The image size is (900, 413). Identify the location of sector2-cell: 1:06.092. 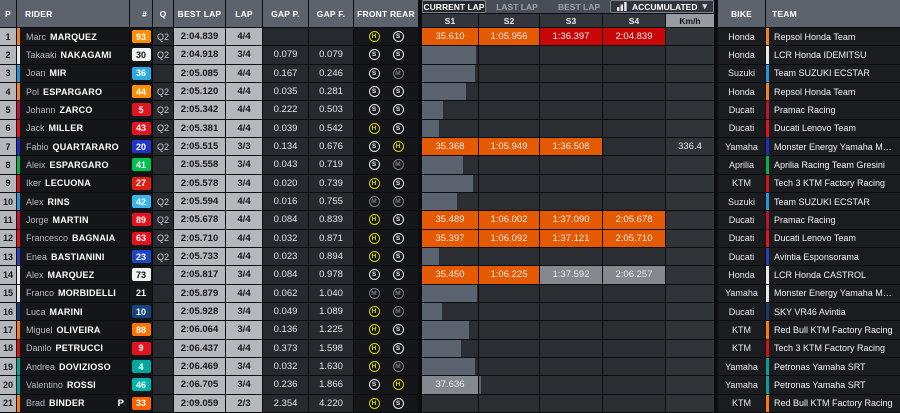
(509, 238).